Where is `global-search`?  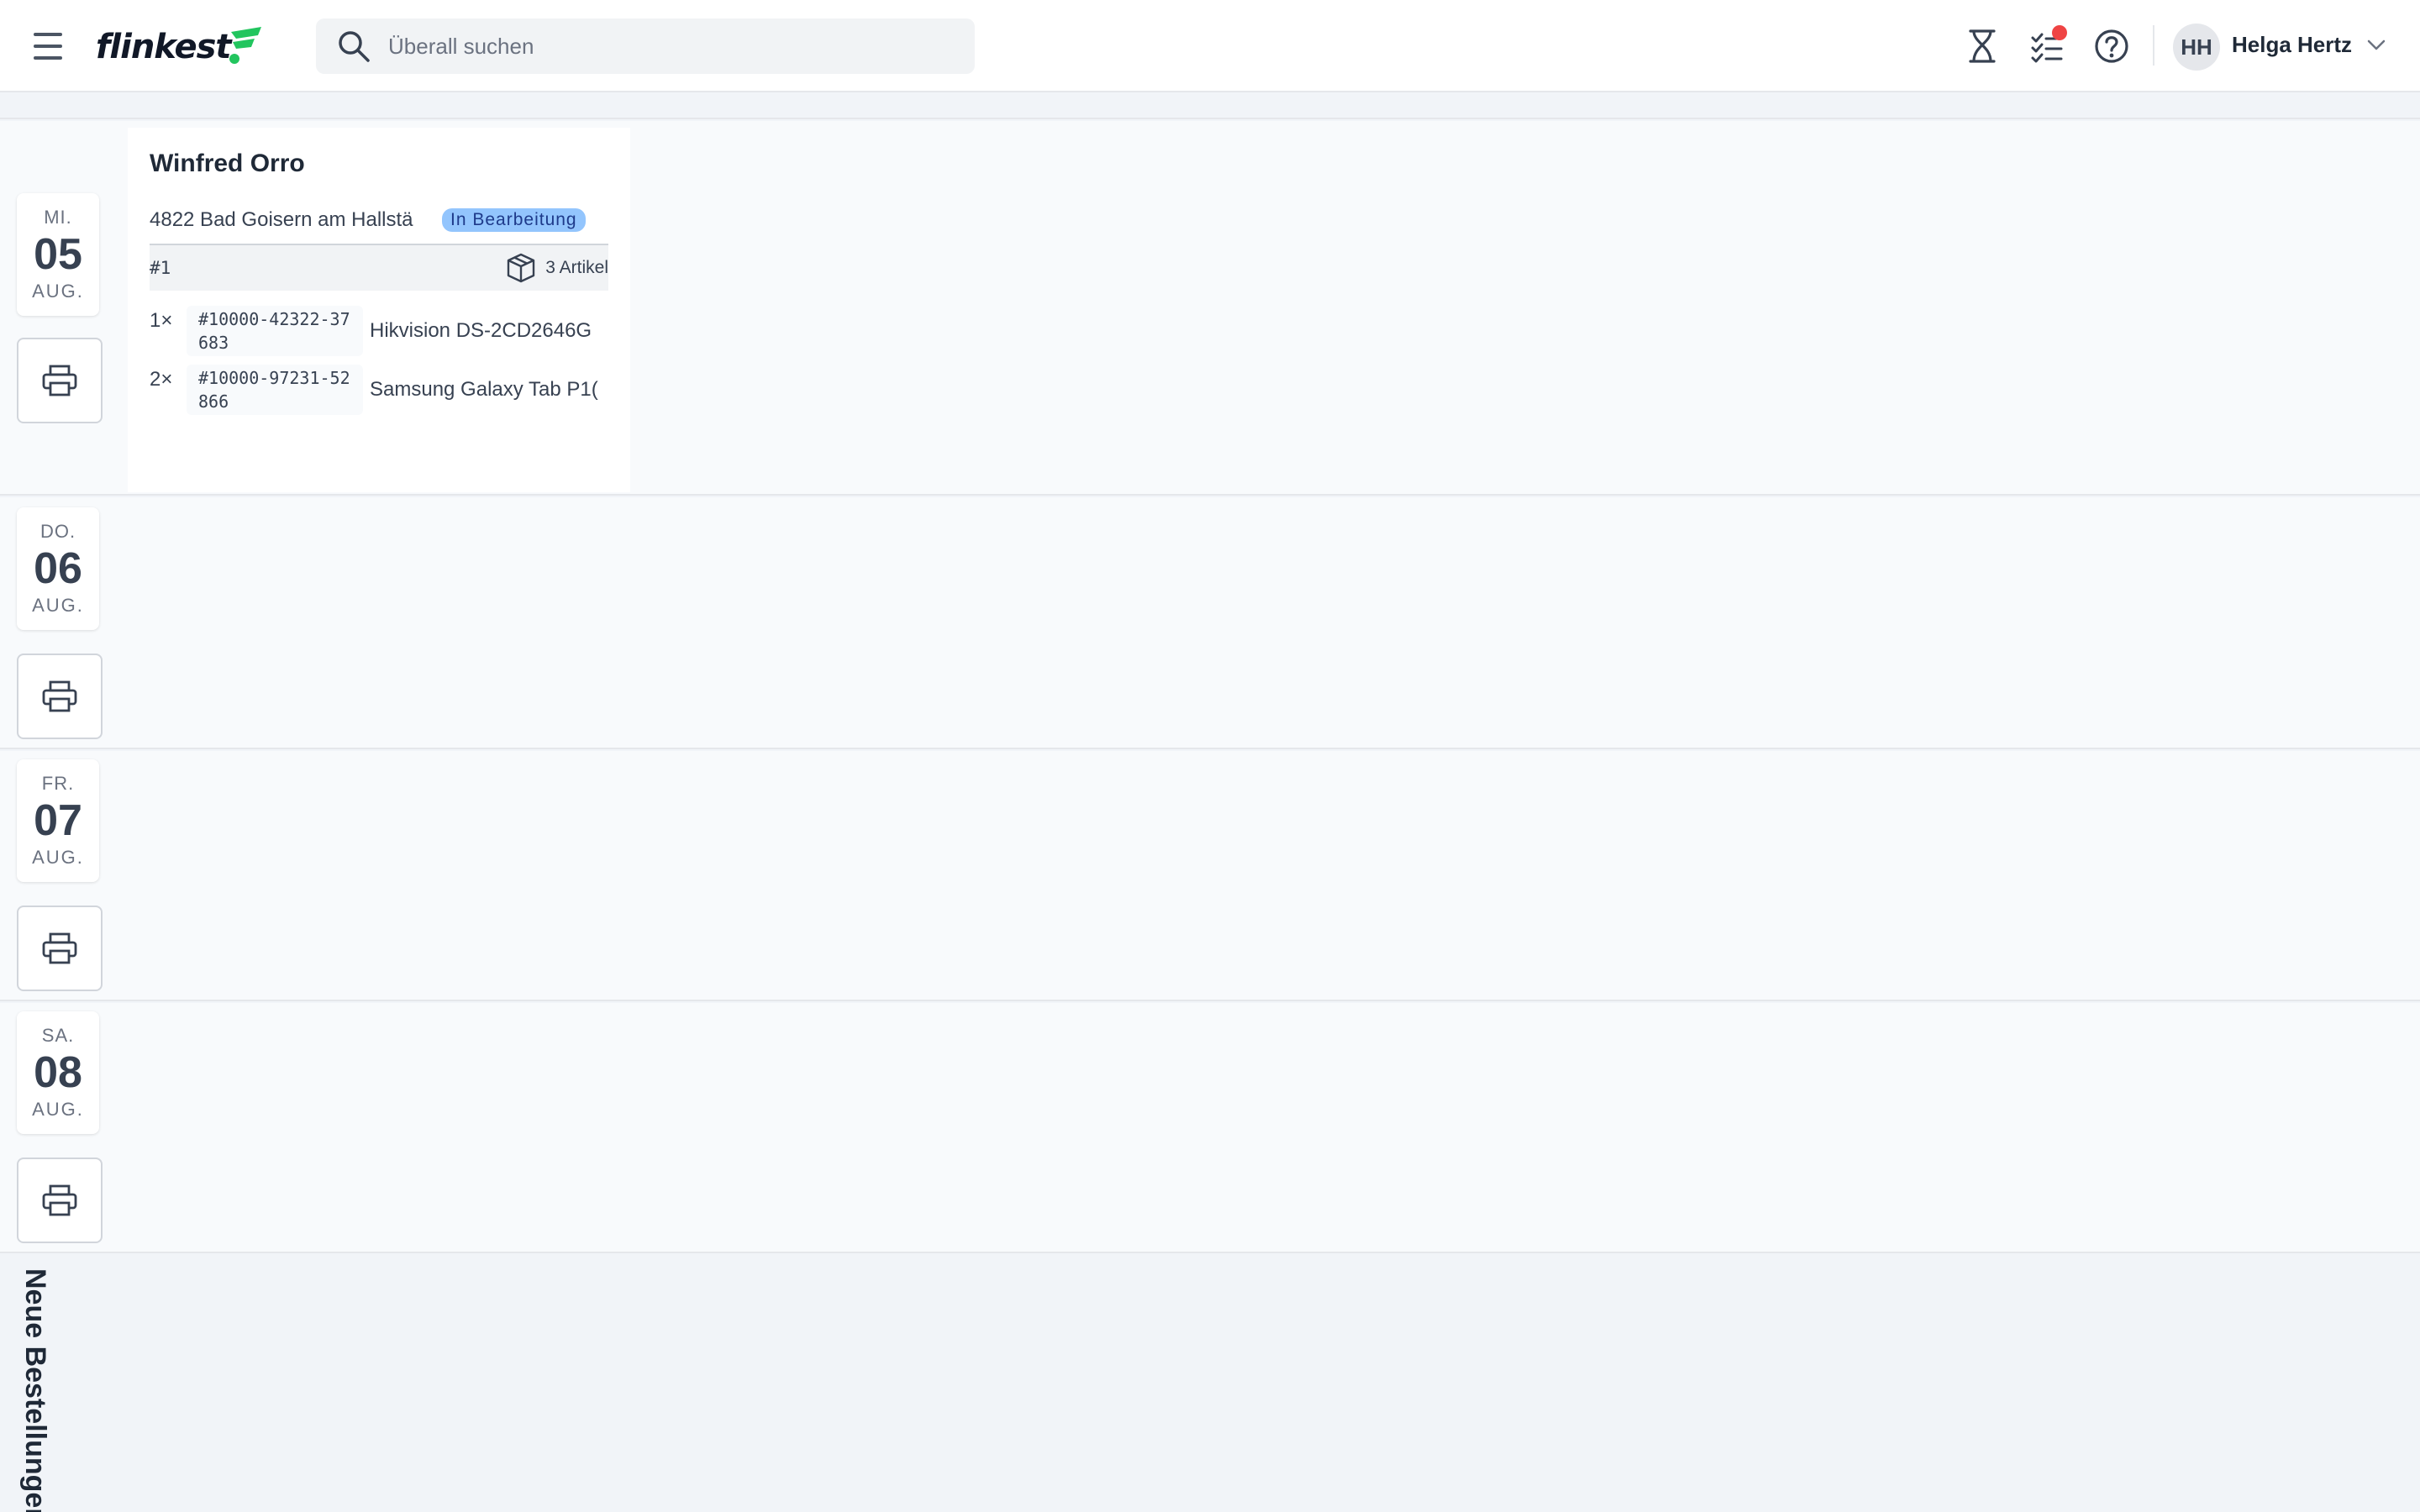 global-search is located at coordinates (645, 46).